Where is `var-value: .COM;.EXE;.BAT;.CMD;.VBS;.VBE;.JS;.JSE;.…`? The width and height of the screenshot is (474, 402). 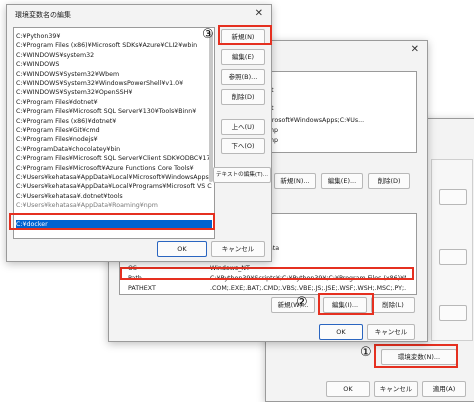 var-value: .COM;.EXE;.BAT;.CMD;.VBS;.VBE;.JS;.JSE;.… is located at coordinates (308, 288).